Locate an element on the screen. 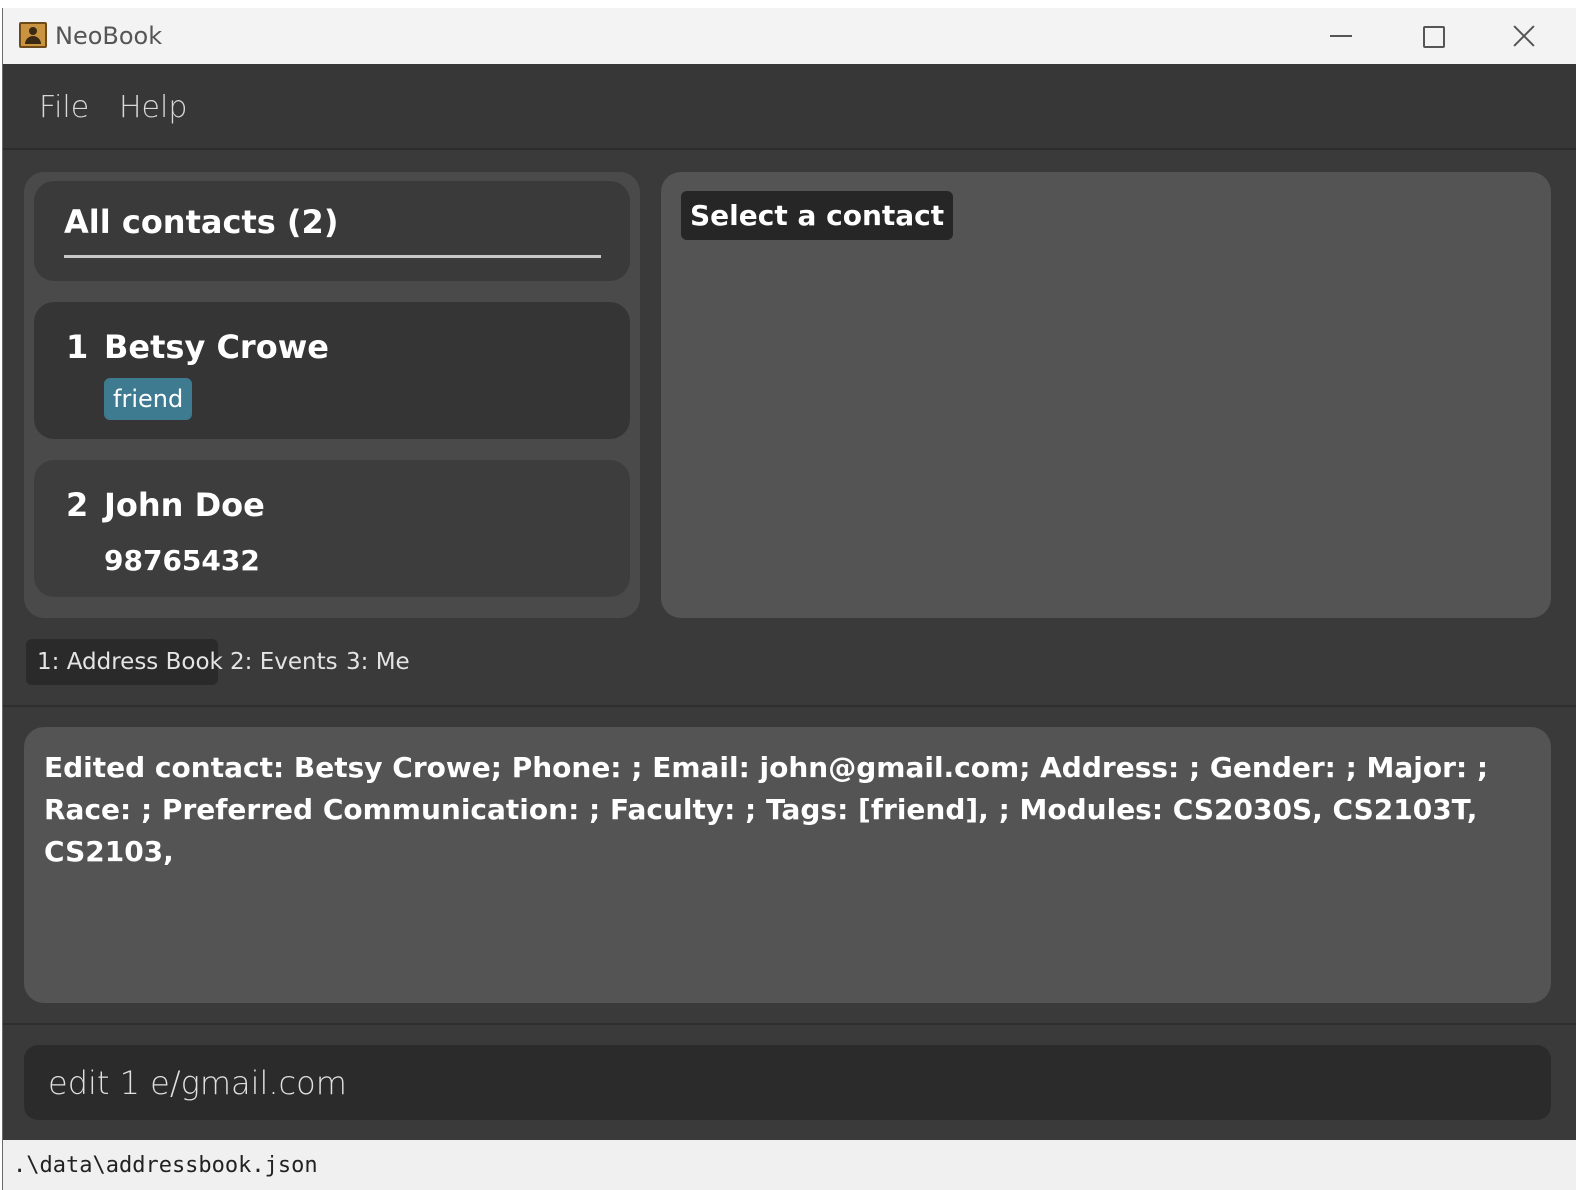 This screenshot has height=1190, width=1576. contact-index: 2 is located at coordinates (77, 505).